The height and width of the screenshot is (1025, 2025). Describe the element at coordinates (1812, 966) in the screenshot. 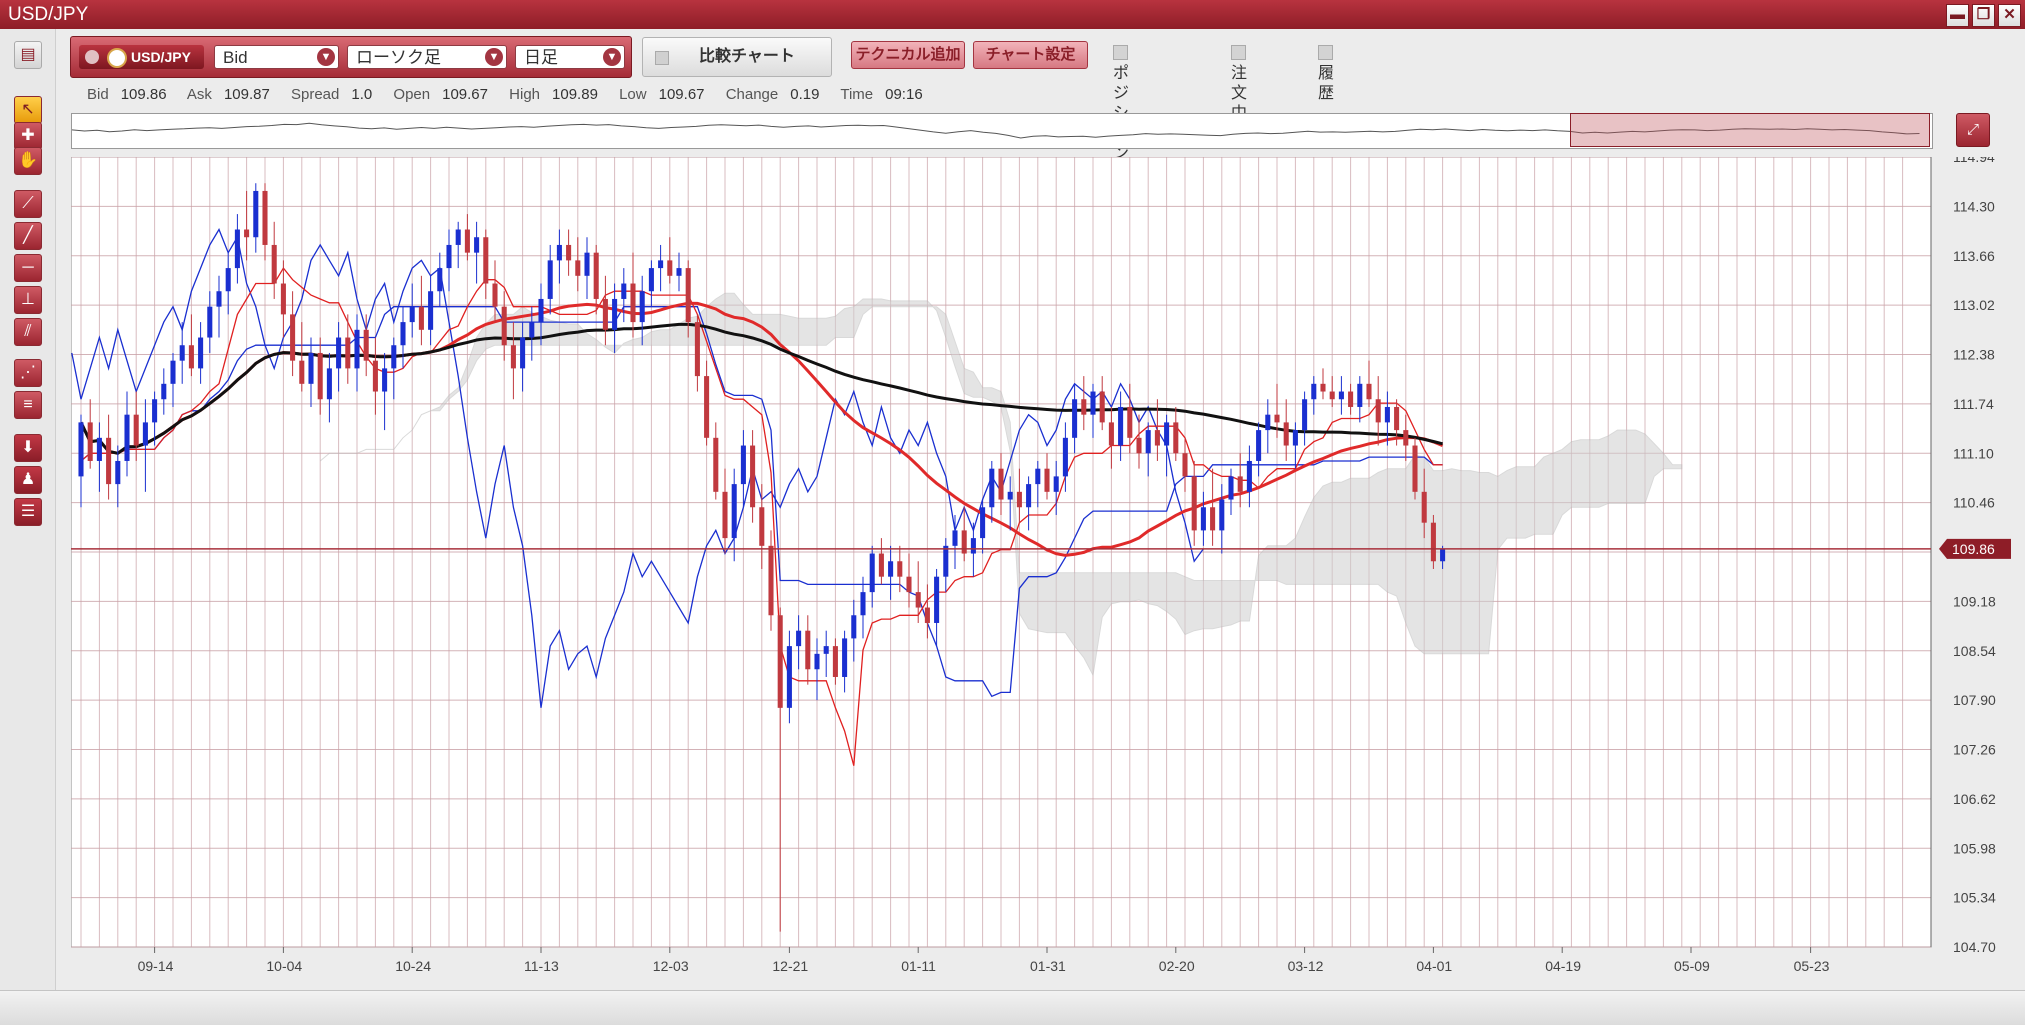

I see `x-tick-label: 05-23` at that location.